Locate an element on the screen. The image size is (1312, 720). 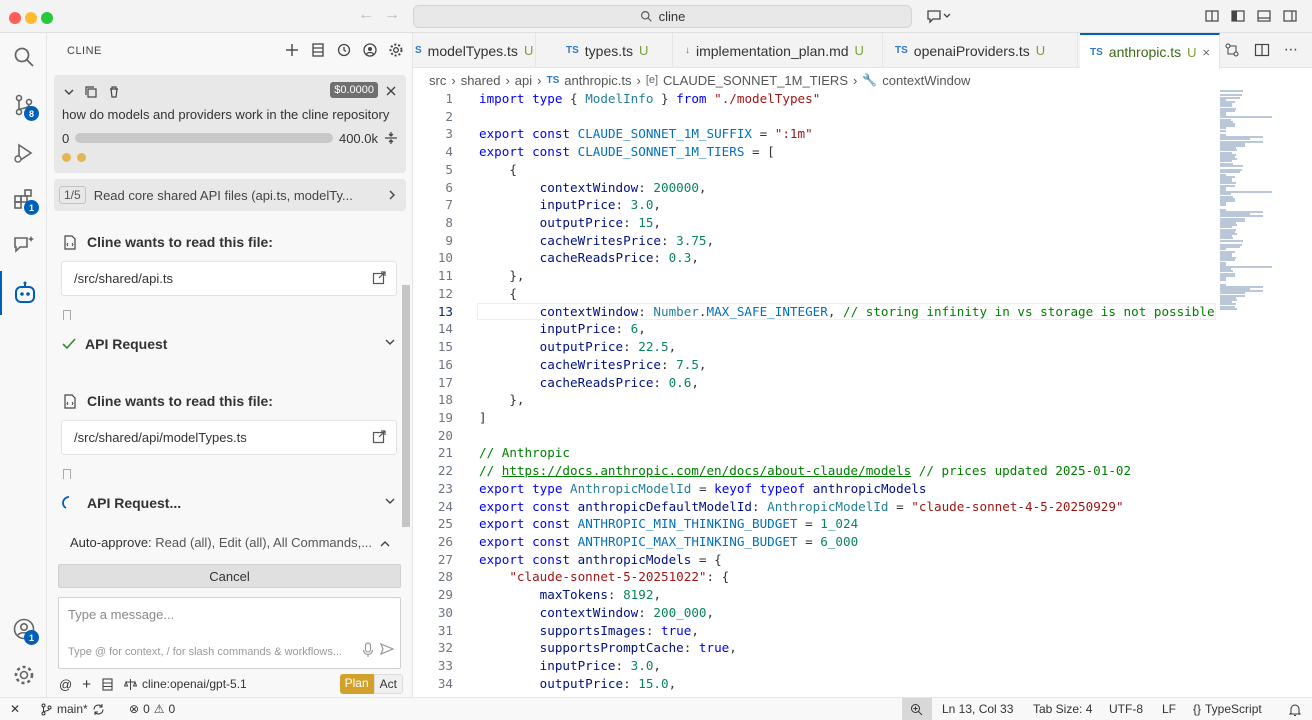
sidebar-scrollbar is located at coordinates (406, 406).